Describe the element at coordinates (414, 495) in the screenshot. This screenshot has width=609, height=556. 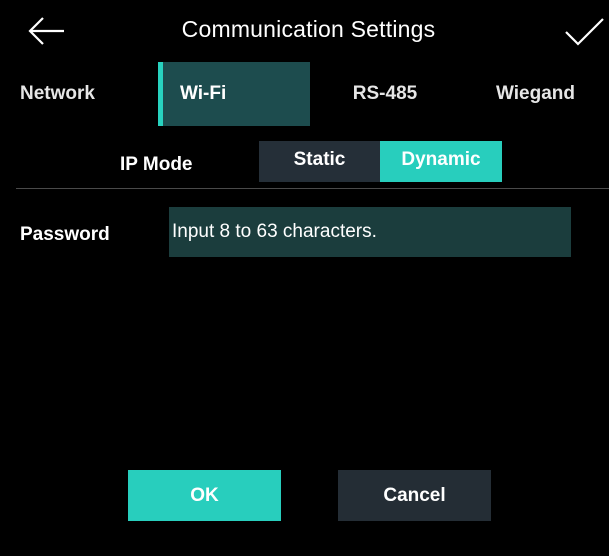
I see `cancel-button: Cancel` at that location.